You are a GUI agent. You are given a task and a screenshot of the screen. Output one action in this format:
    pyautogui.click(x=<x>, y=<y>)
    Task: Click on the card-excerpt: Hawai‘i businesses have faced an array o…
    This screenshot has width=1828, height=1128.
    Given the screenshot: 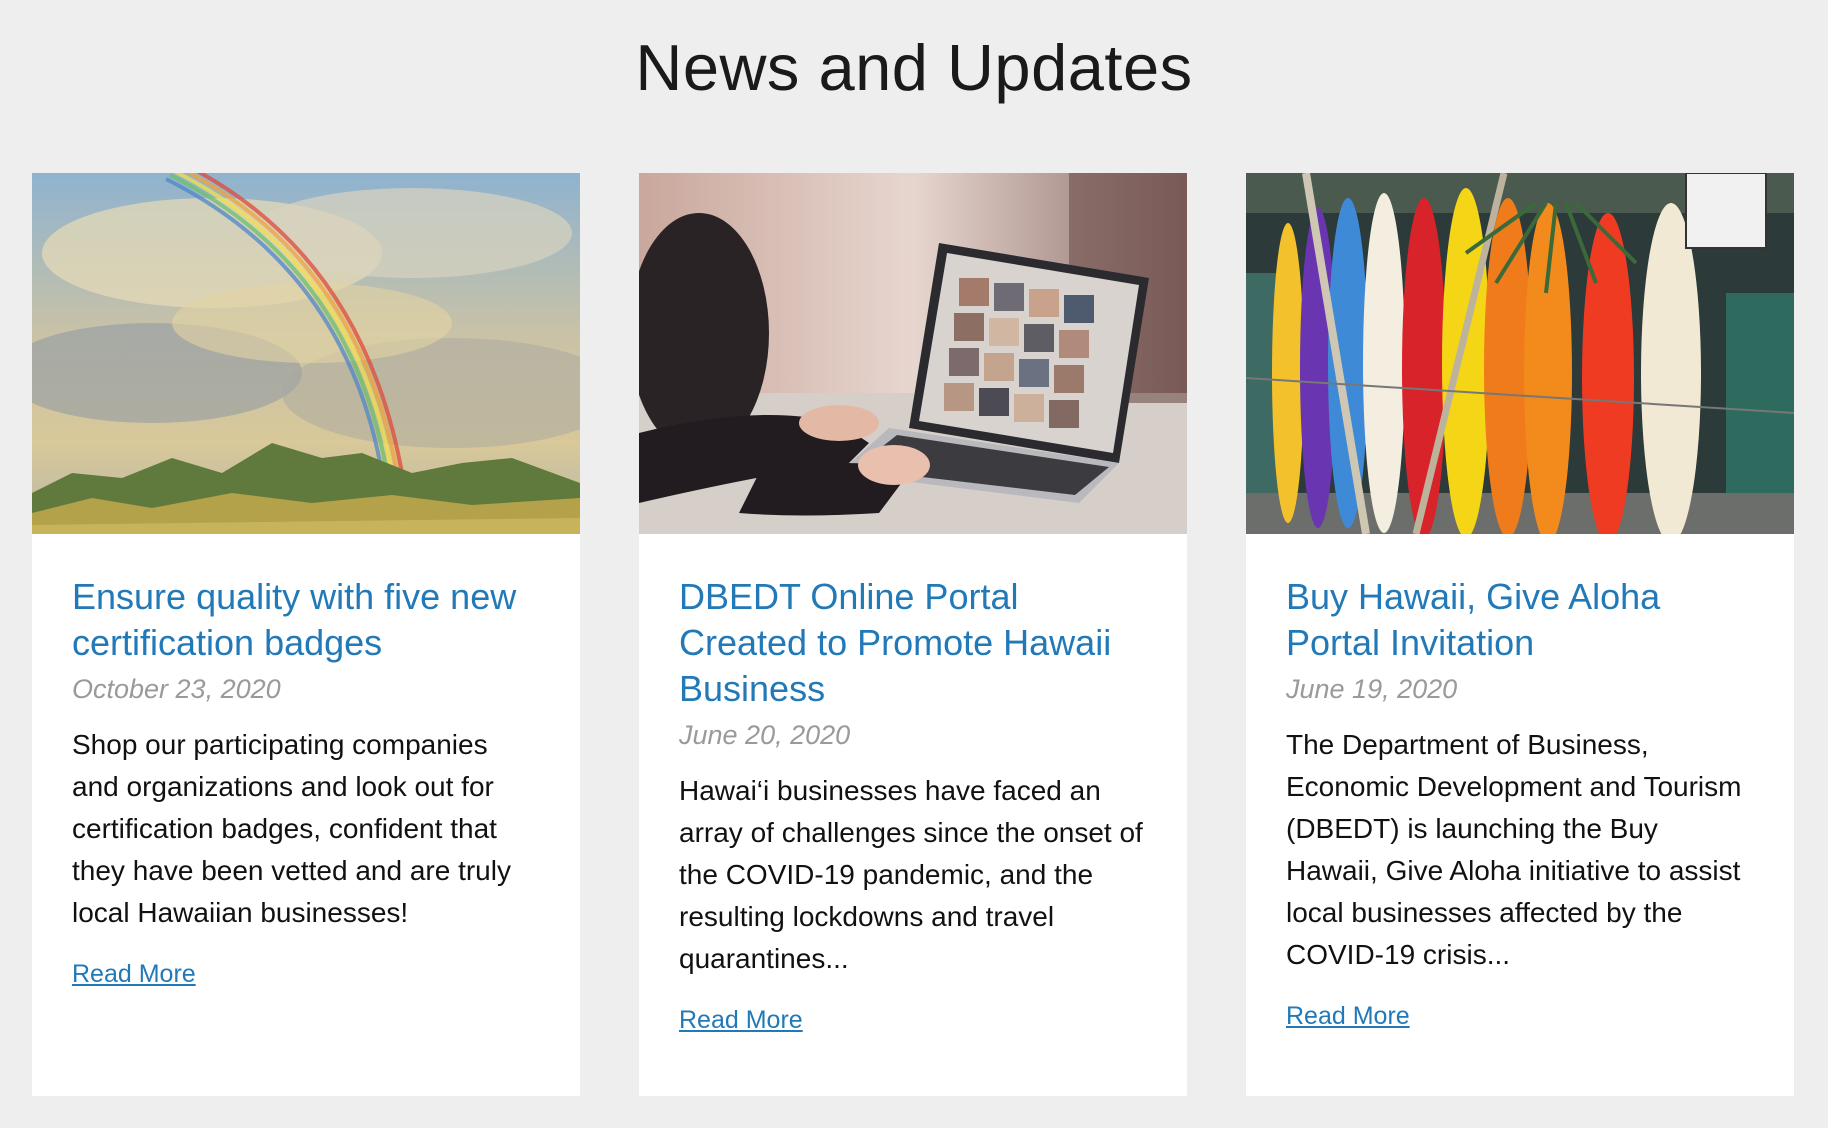 What is the action you would take?
    pyautogui.click(x=911, y=874)
    